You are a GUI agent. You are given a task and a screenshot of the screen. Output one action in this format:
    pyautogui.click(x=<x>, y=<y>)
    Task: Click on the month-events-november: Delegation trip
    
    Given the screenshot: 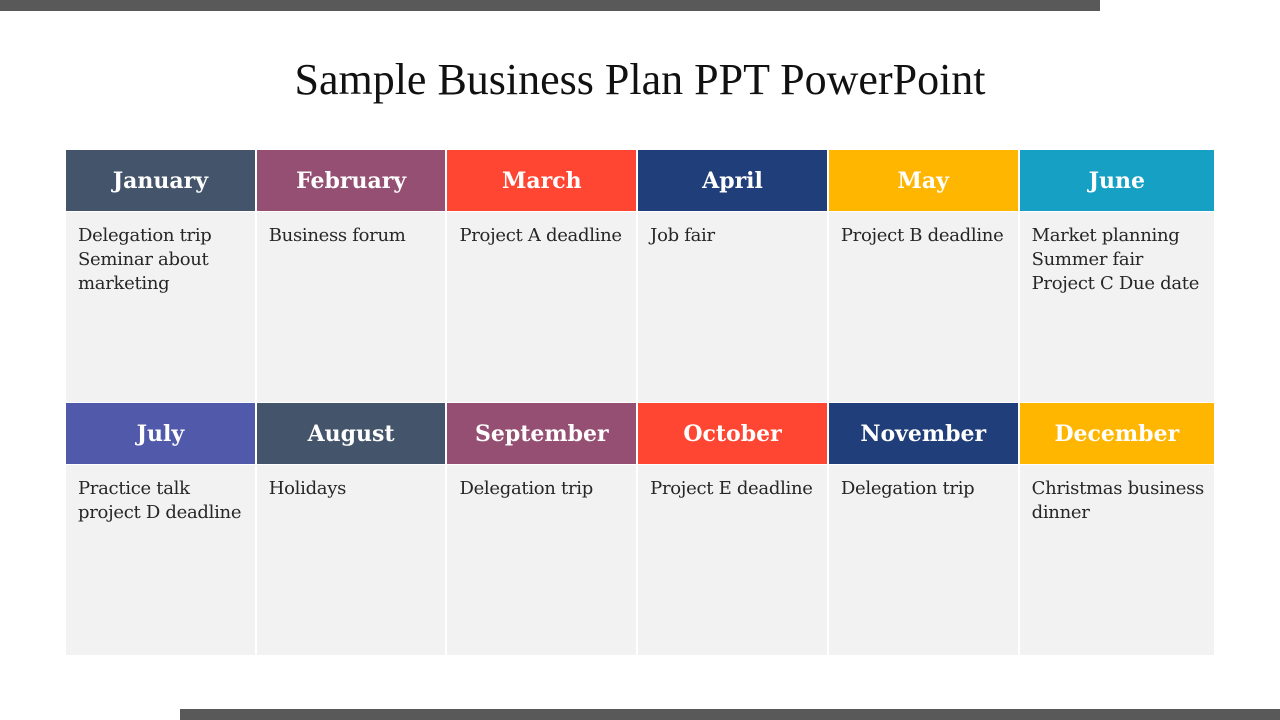 What is the action you would take?
    pyautogui.click(x=923, y=560)
    